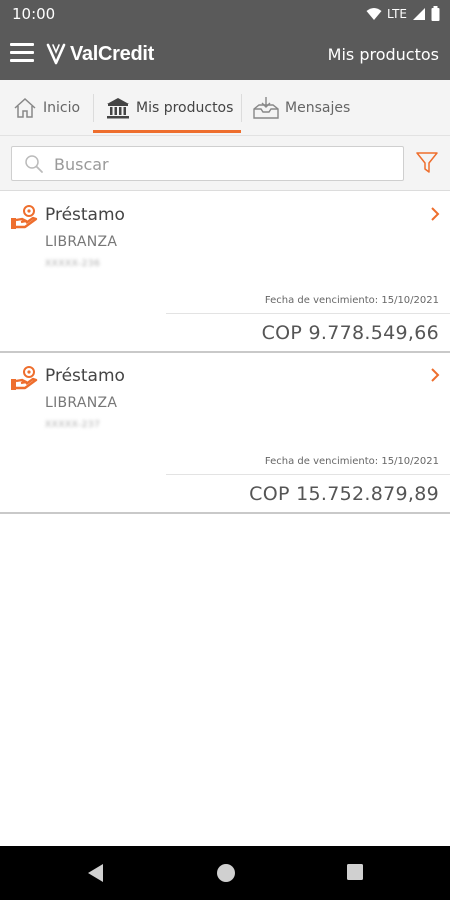 The width and height of the screenshot is (450, 900). Describe the element at coordinates (397, 13) in the screenshot. I see `network-type: LTE` at that location.